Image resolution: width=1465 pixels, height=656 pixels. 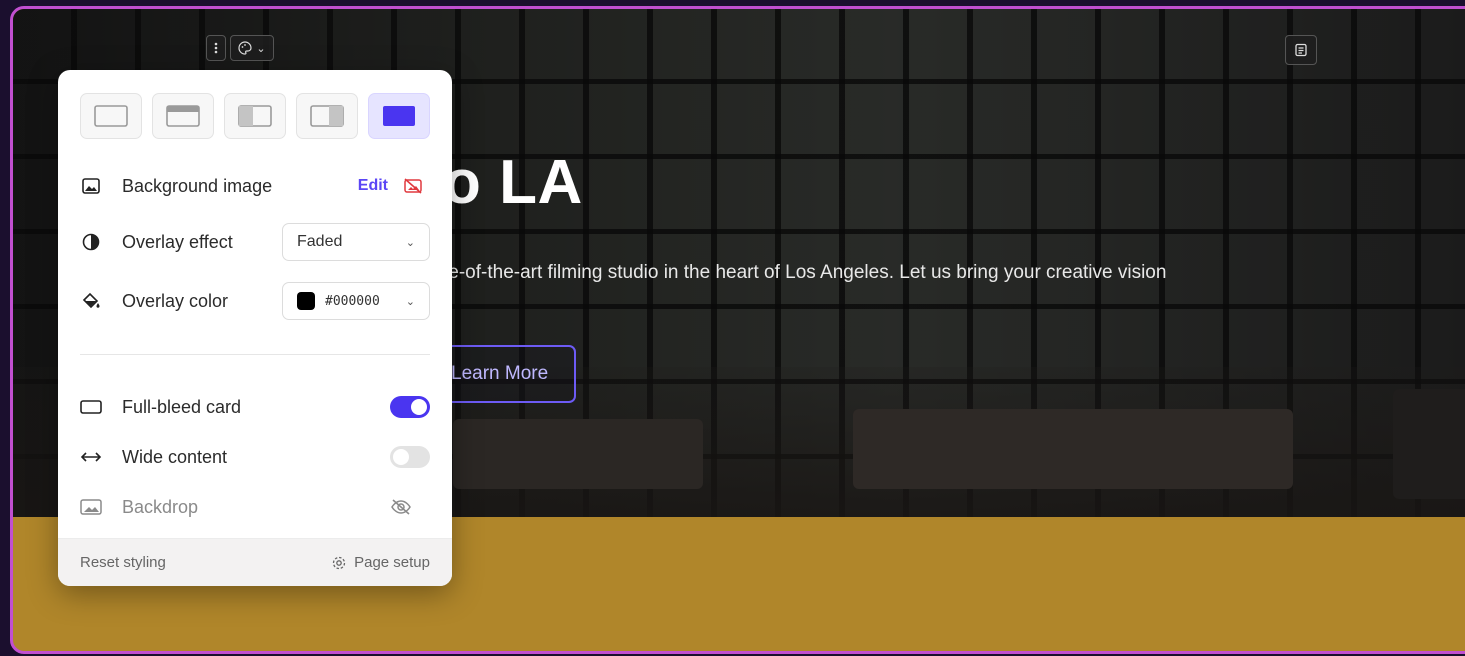 What do you see at coordinates (255, 457) in the screenshot?
I see `wide-content-row: Wide content` at bounding box center [255, 457].